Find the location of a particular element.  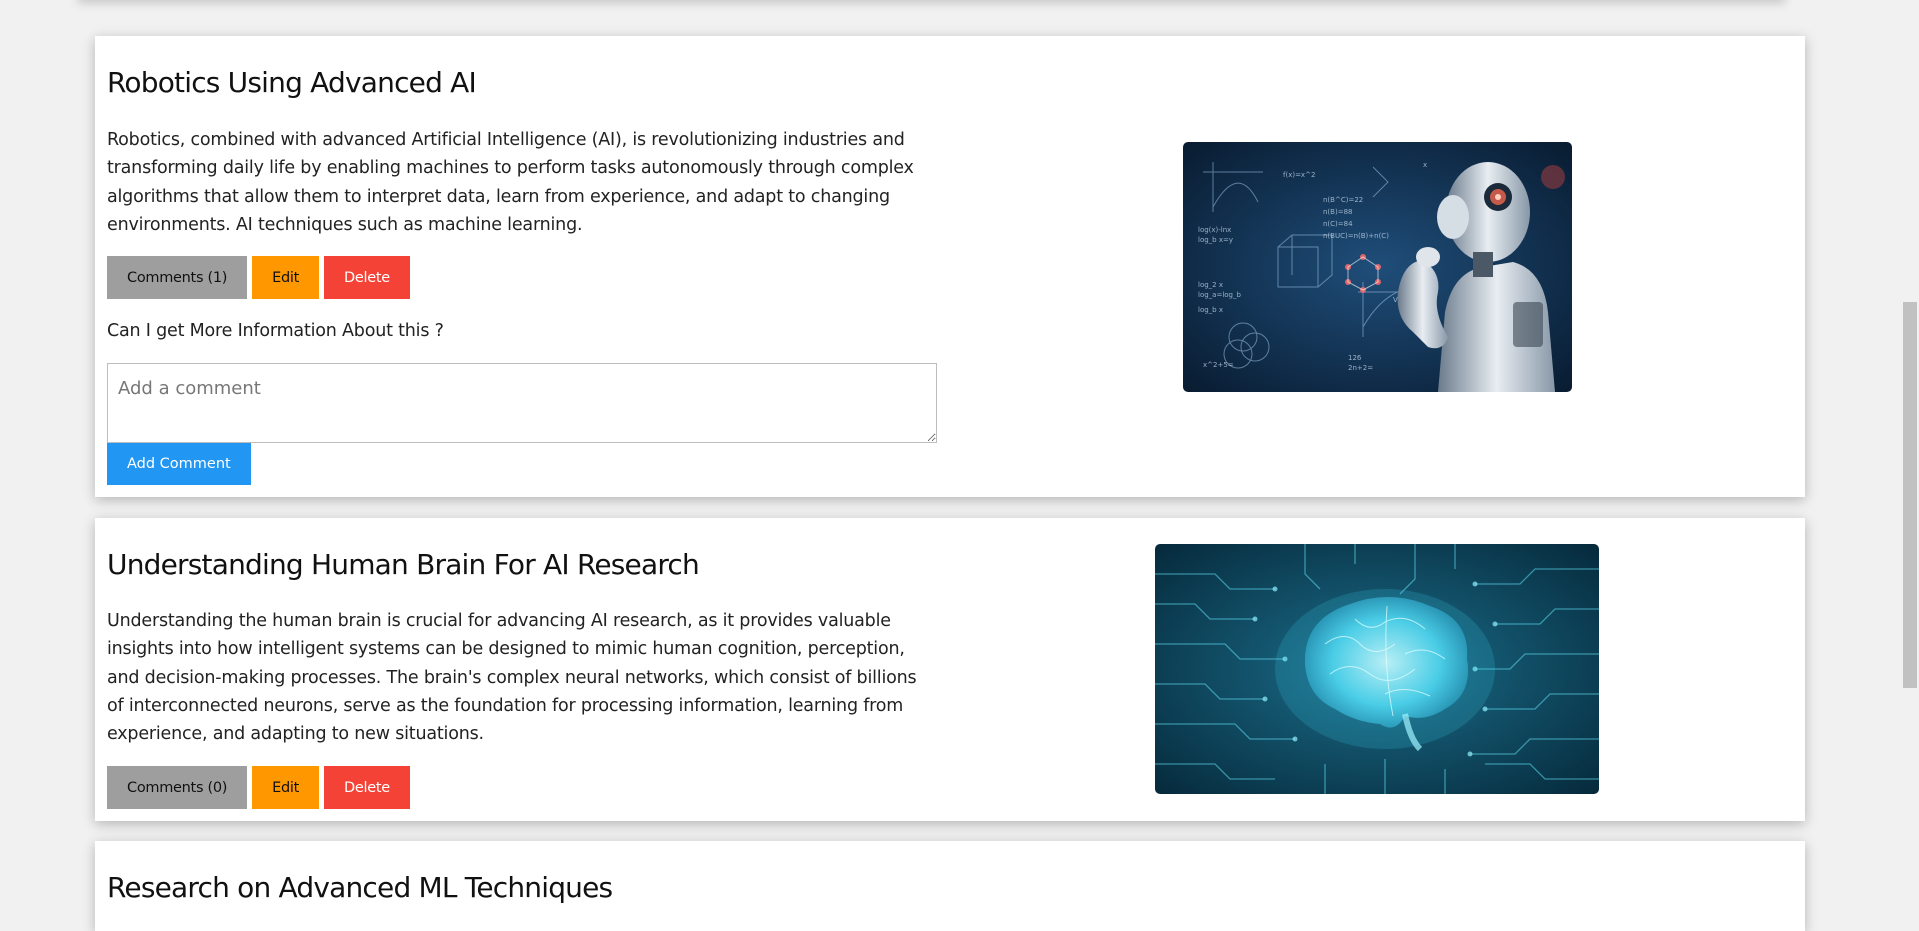

svg-text: 2n+2= is located at coordinates (1360, 368).